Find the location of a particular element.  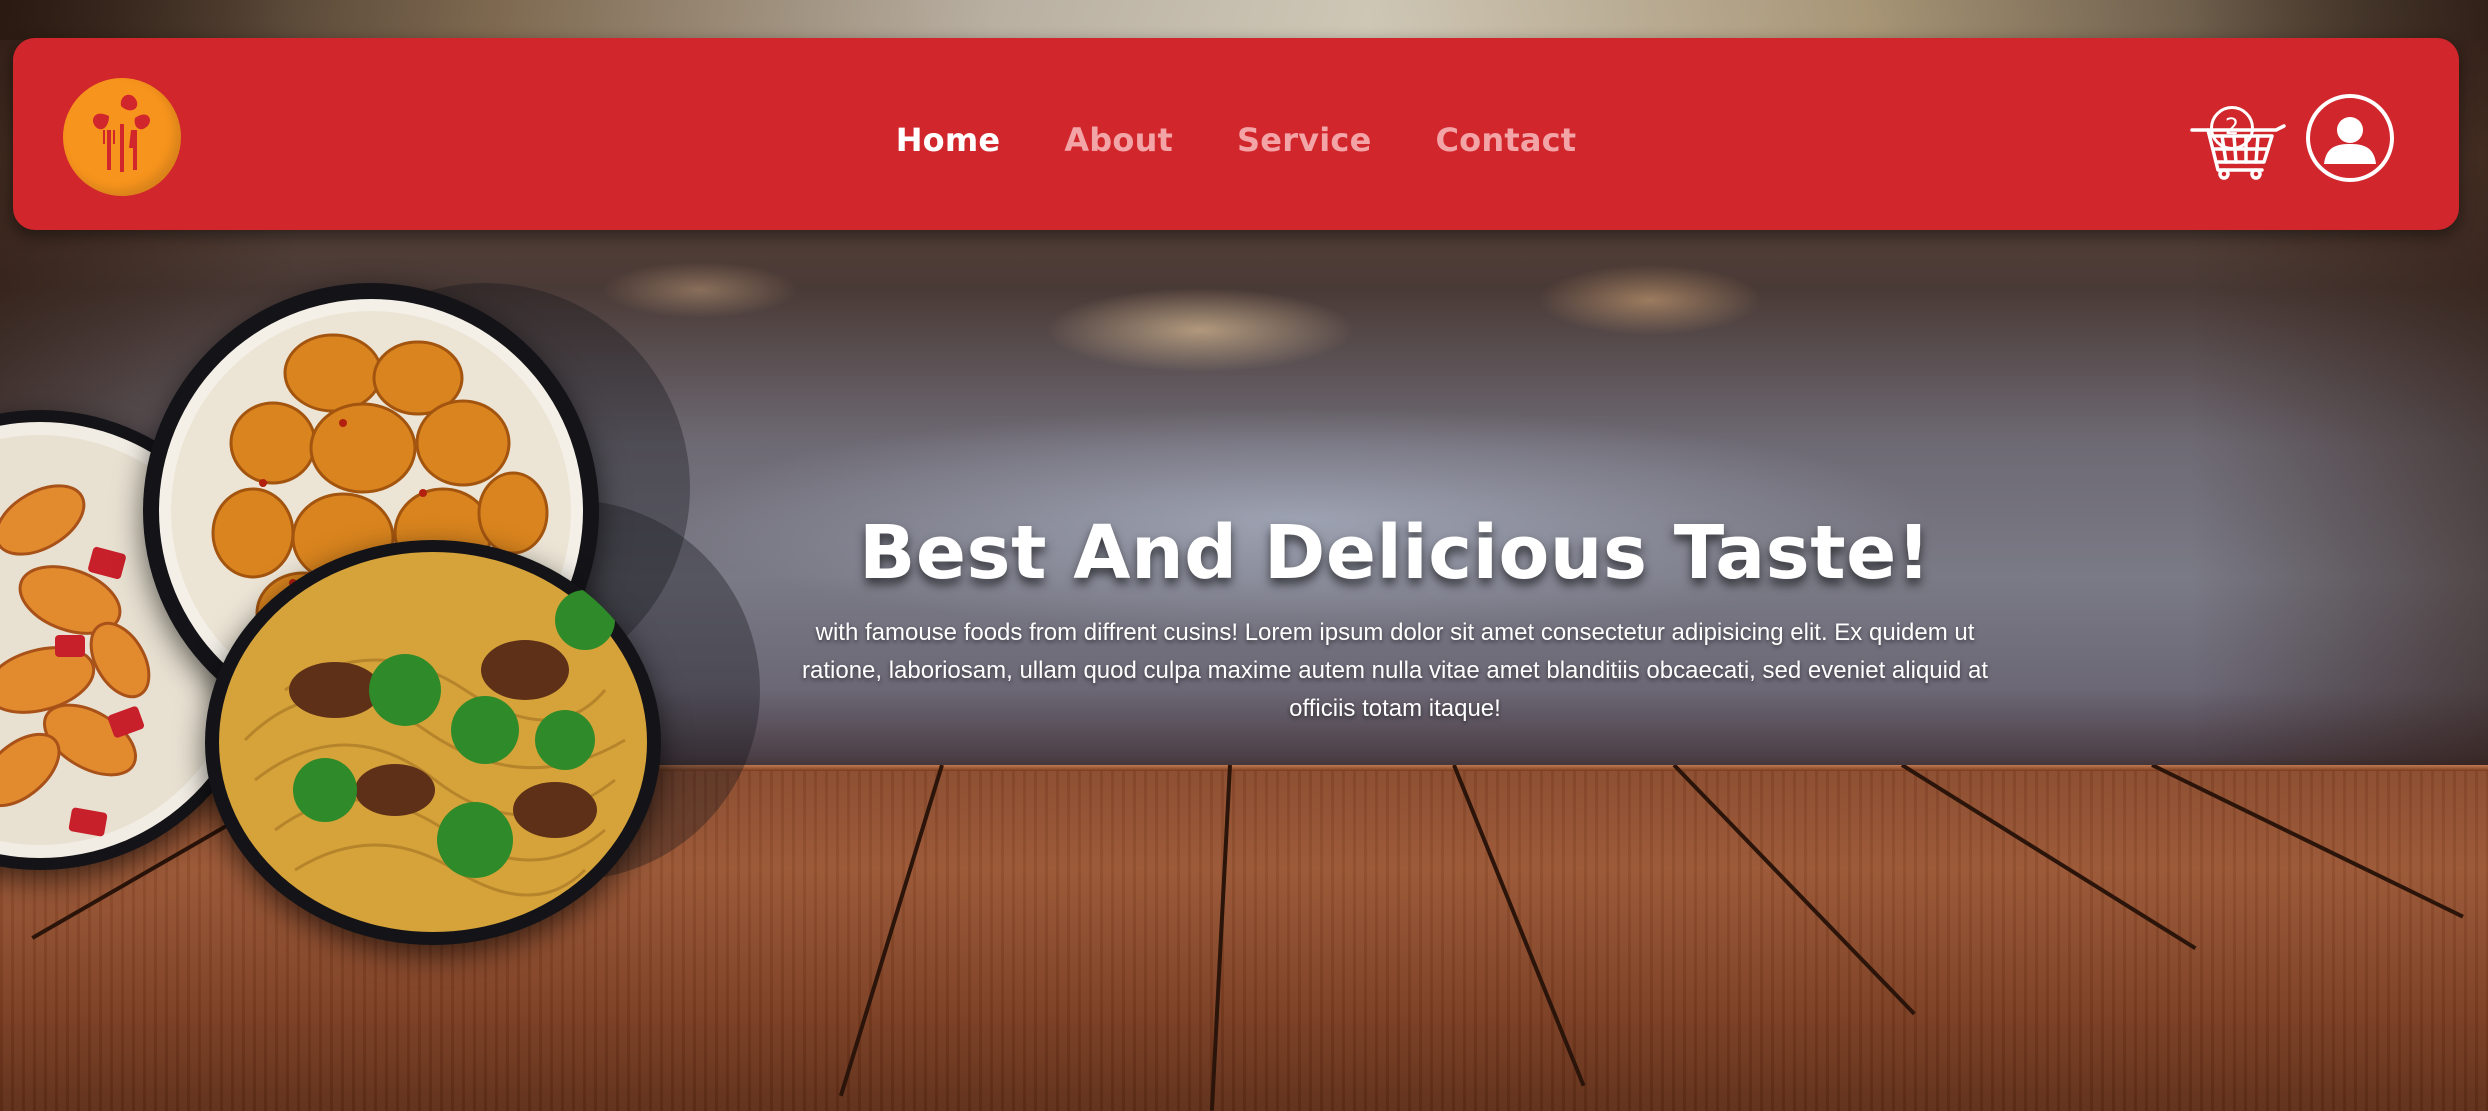

beef-broccoli-noodles-image is located at coordinates (433, 742).